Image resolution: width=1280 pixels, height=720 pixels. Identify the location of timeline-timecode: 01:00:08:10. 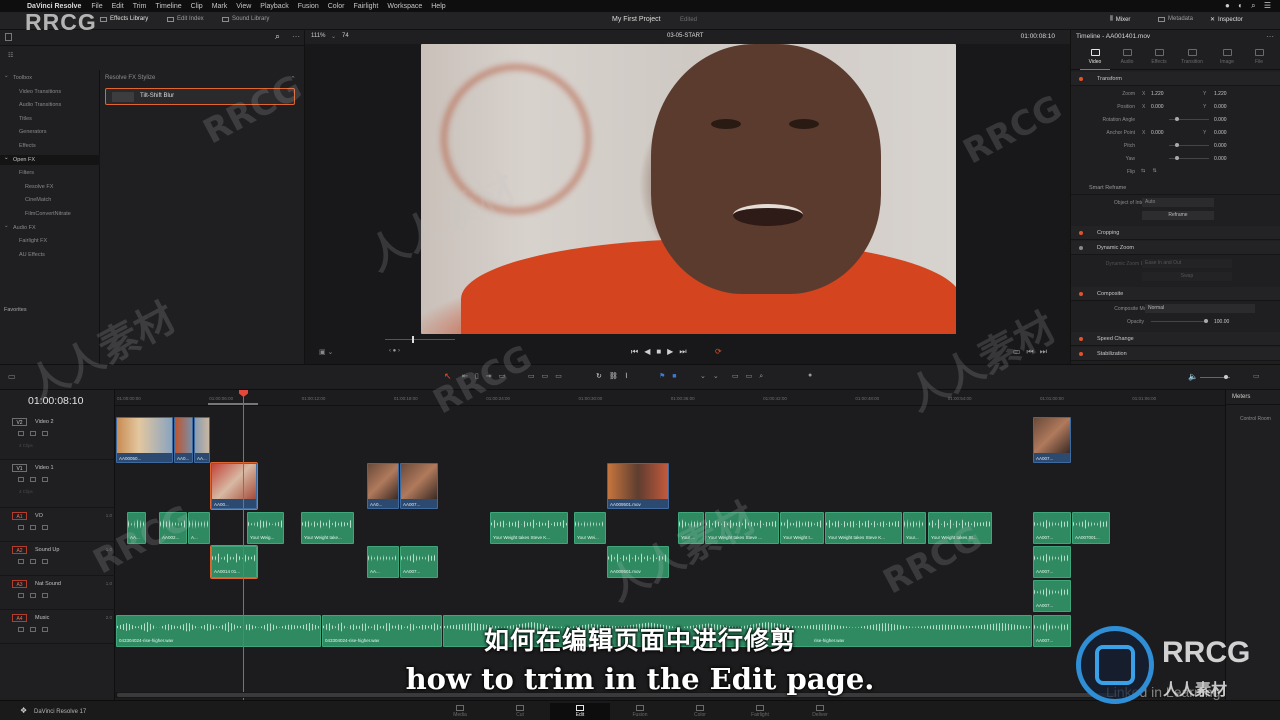
(55, 401).